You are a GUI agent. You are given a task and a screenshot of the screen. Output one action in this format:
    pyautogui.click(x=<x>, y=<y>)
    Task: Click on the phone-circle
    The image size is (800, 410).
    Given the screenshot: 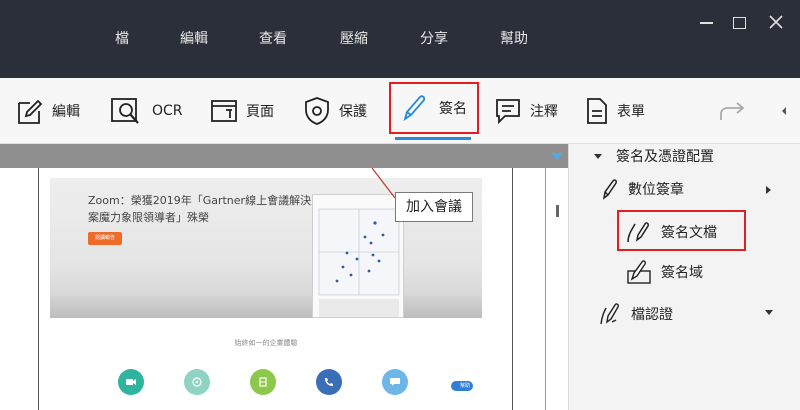 What is the action you would take?
    pyautogui.click(x=329, y=382)
    